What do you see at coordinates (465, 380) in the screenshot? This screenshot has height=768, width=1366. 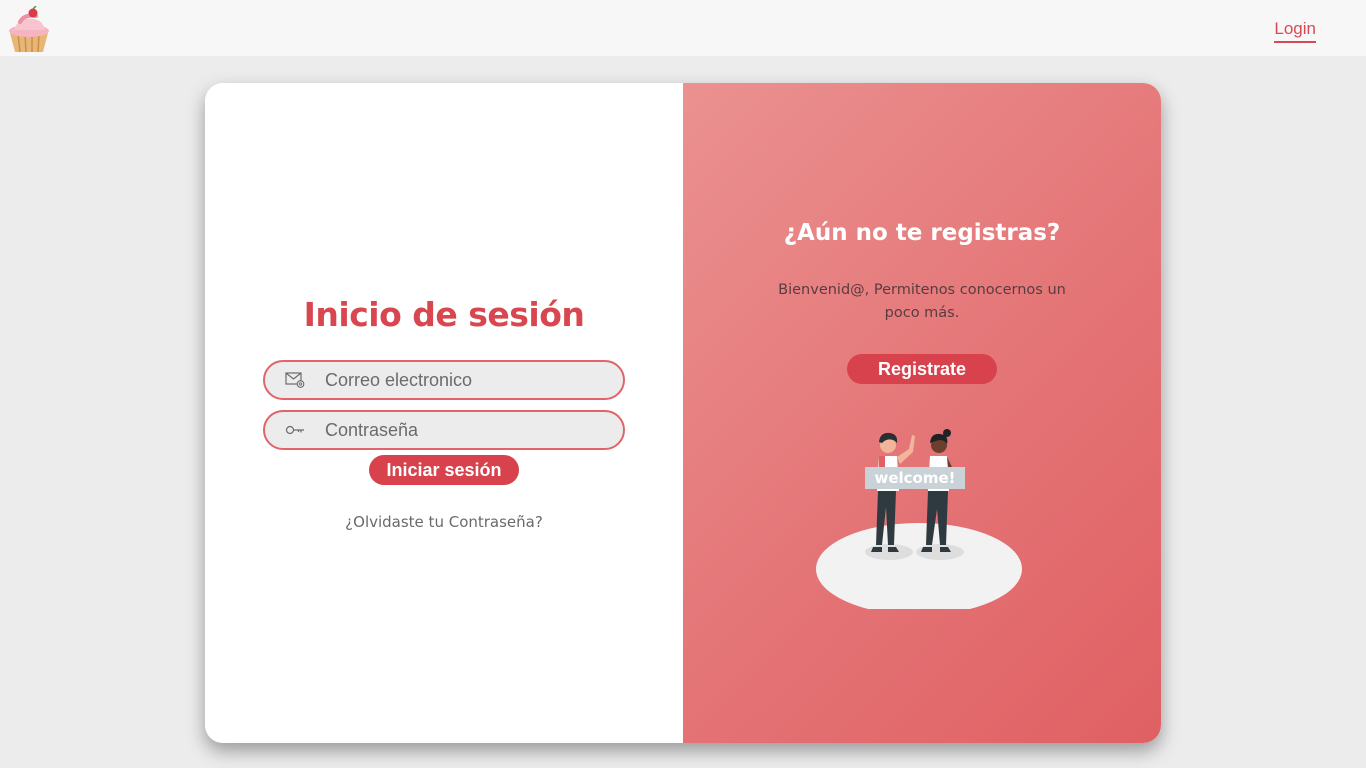 I see `email-input` at bounding box center [465, 380].